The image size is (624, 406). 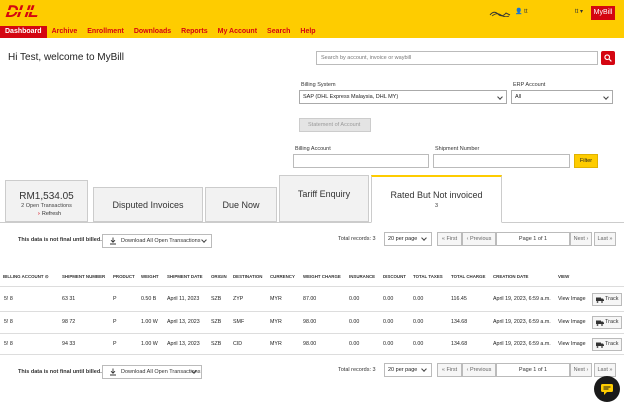 What do you see at coordinates (47, 276) in the screenshot?
I see `sort-icon: ⊙` at bounding box center [47, 276].